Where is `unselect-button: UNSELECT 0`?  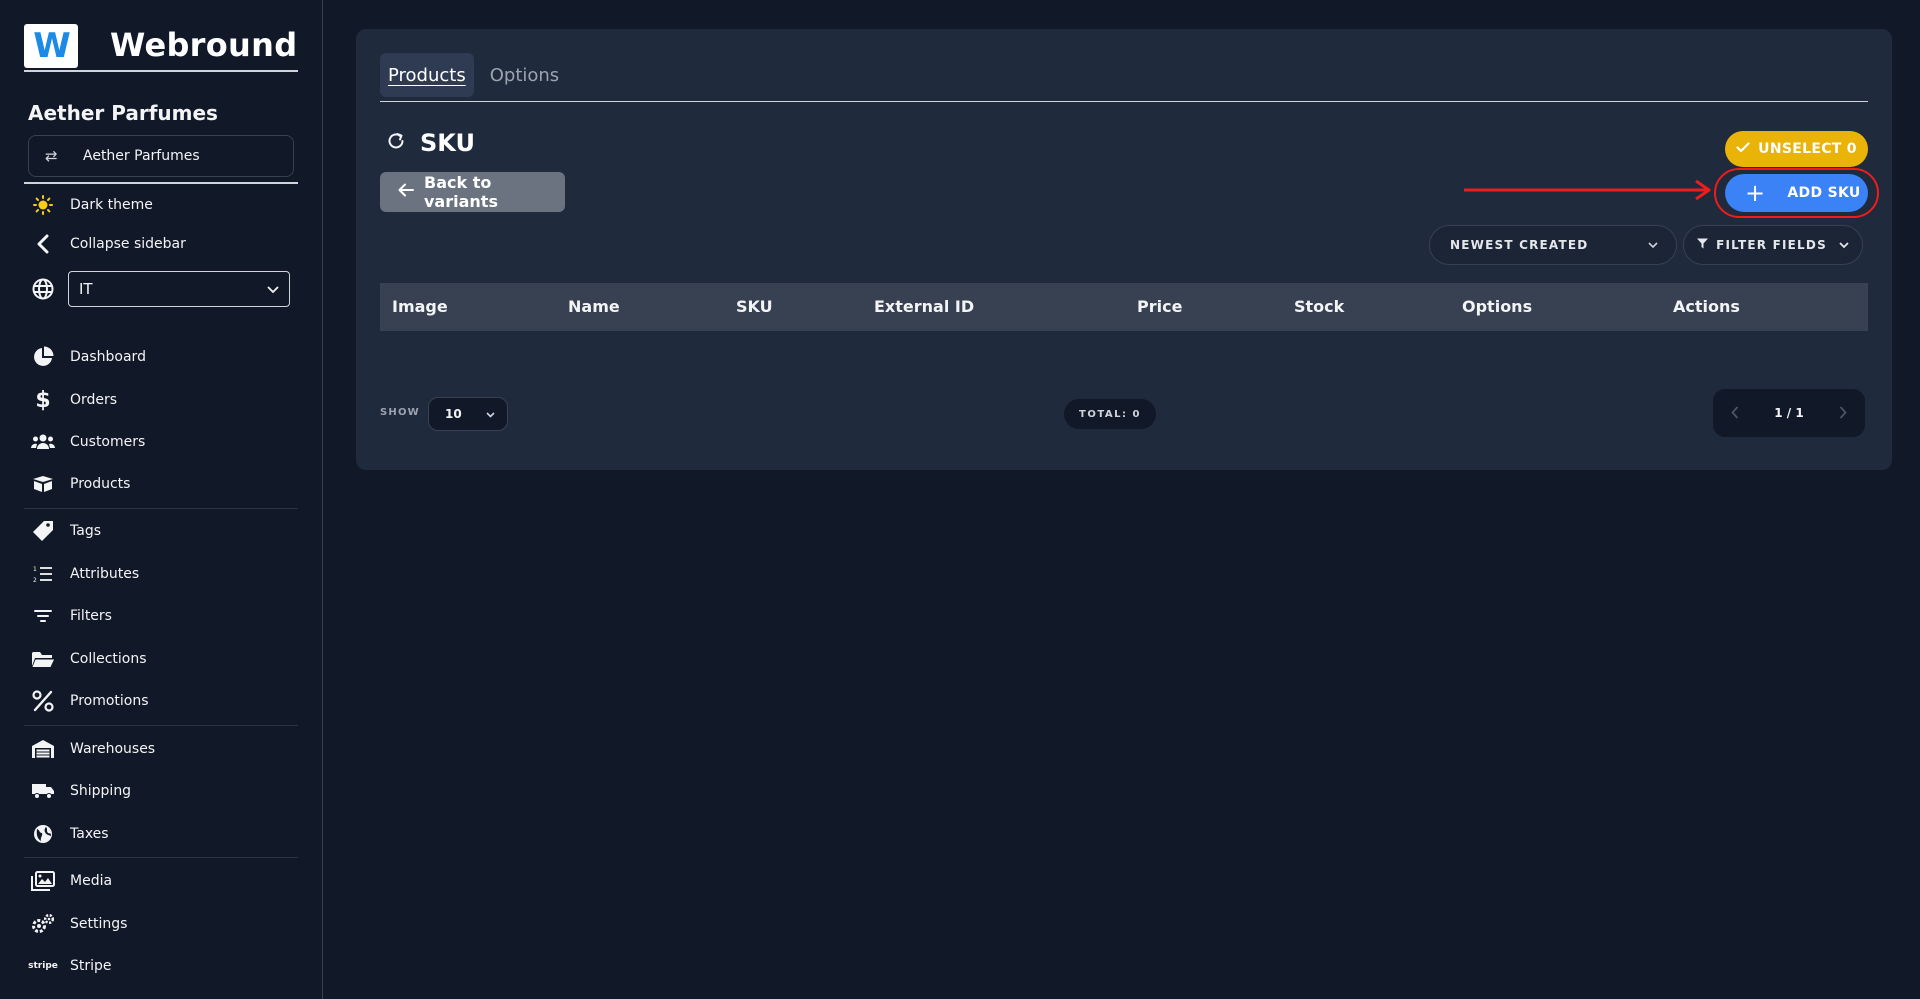
unselect-button: UNSELECT 0 is located at coordinates (1796, 149).